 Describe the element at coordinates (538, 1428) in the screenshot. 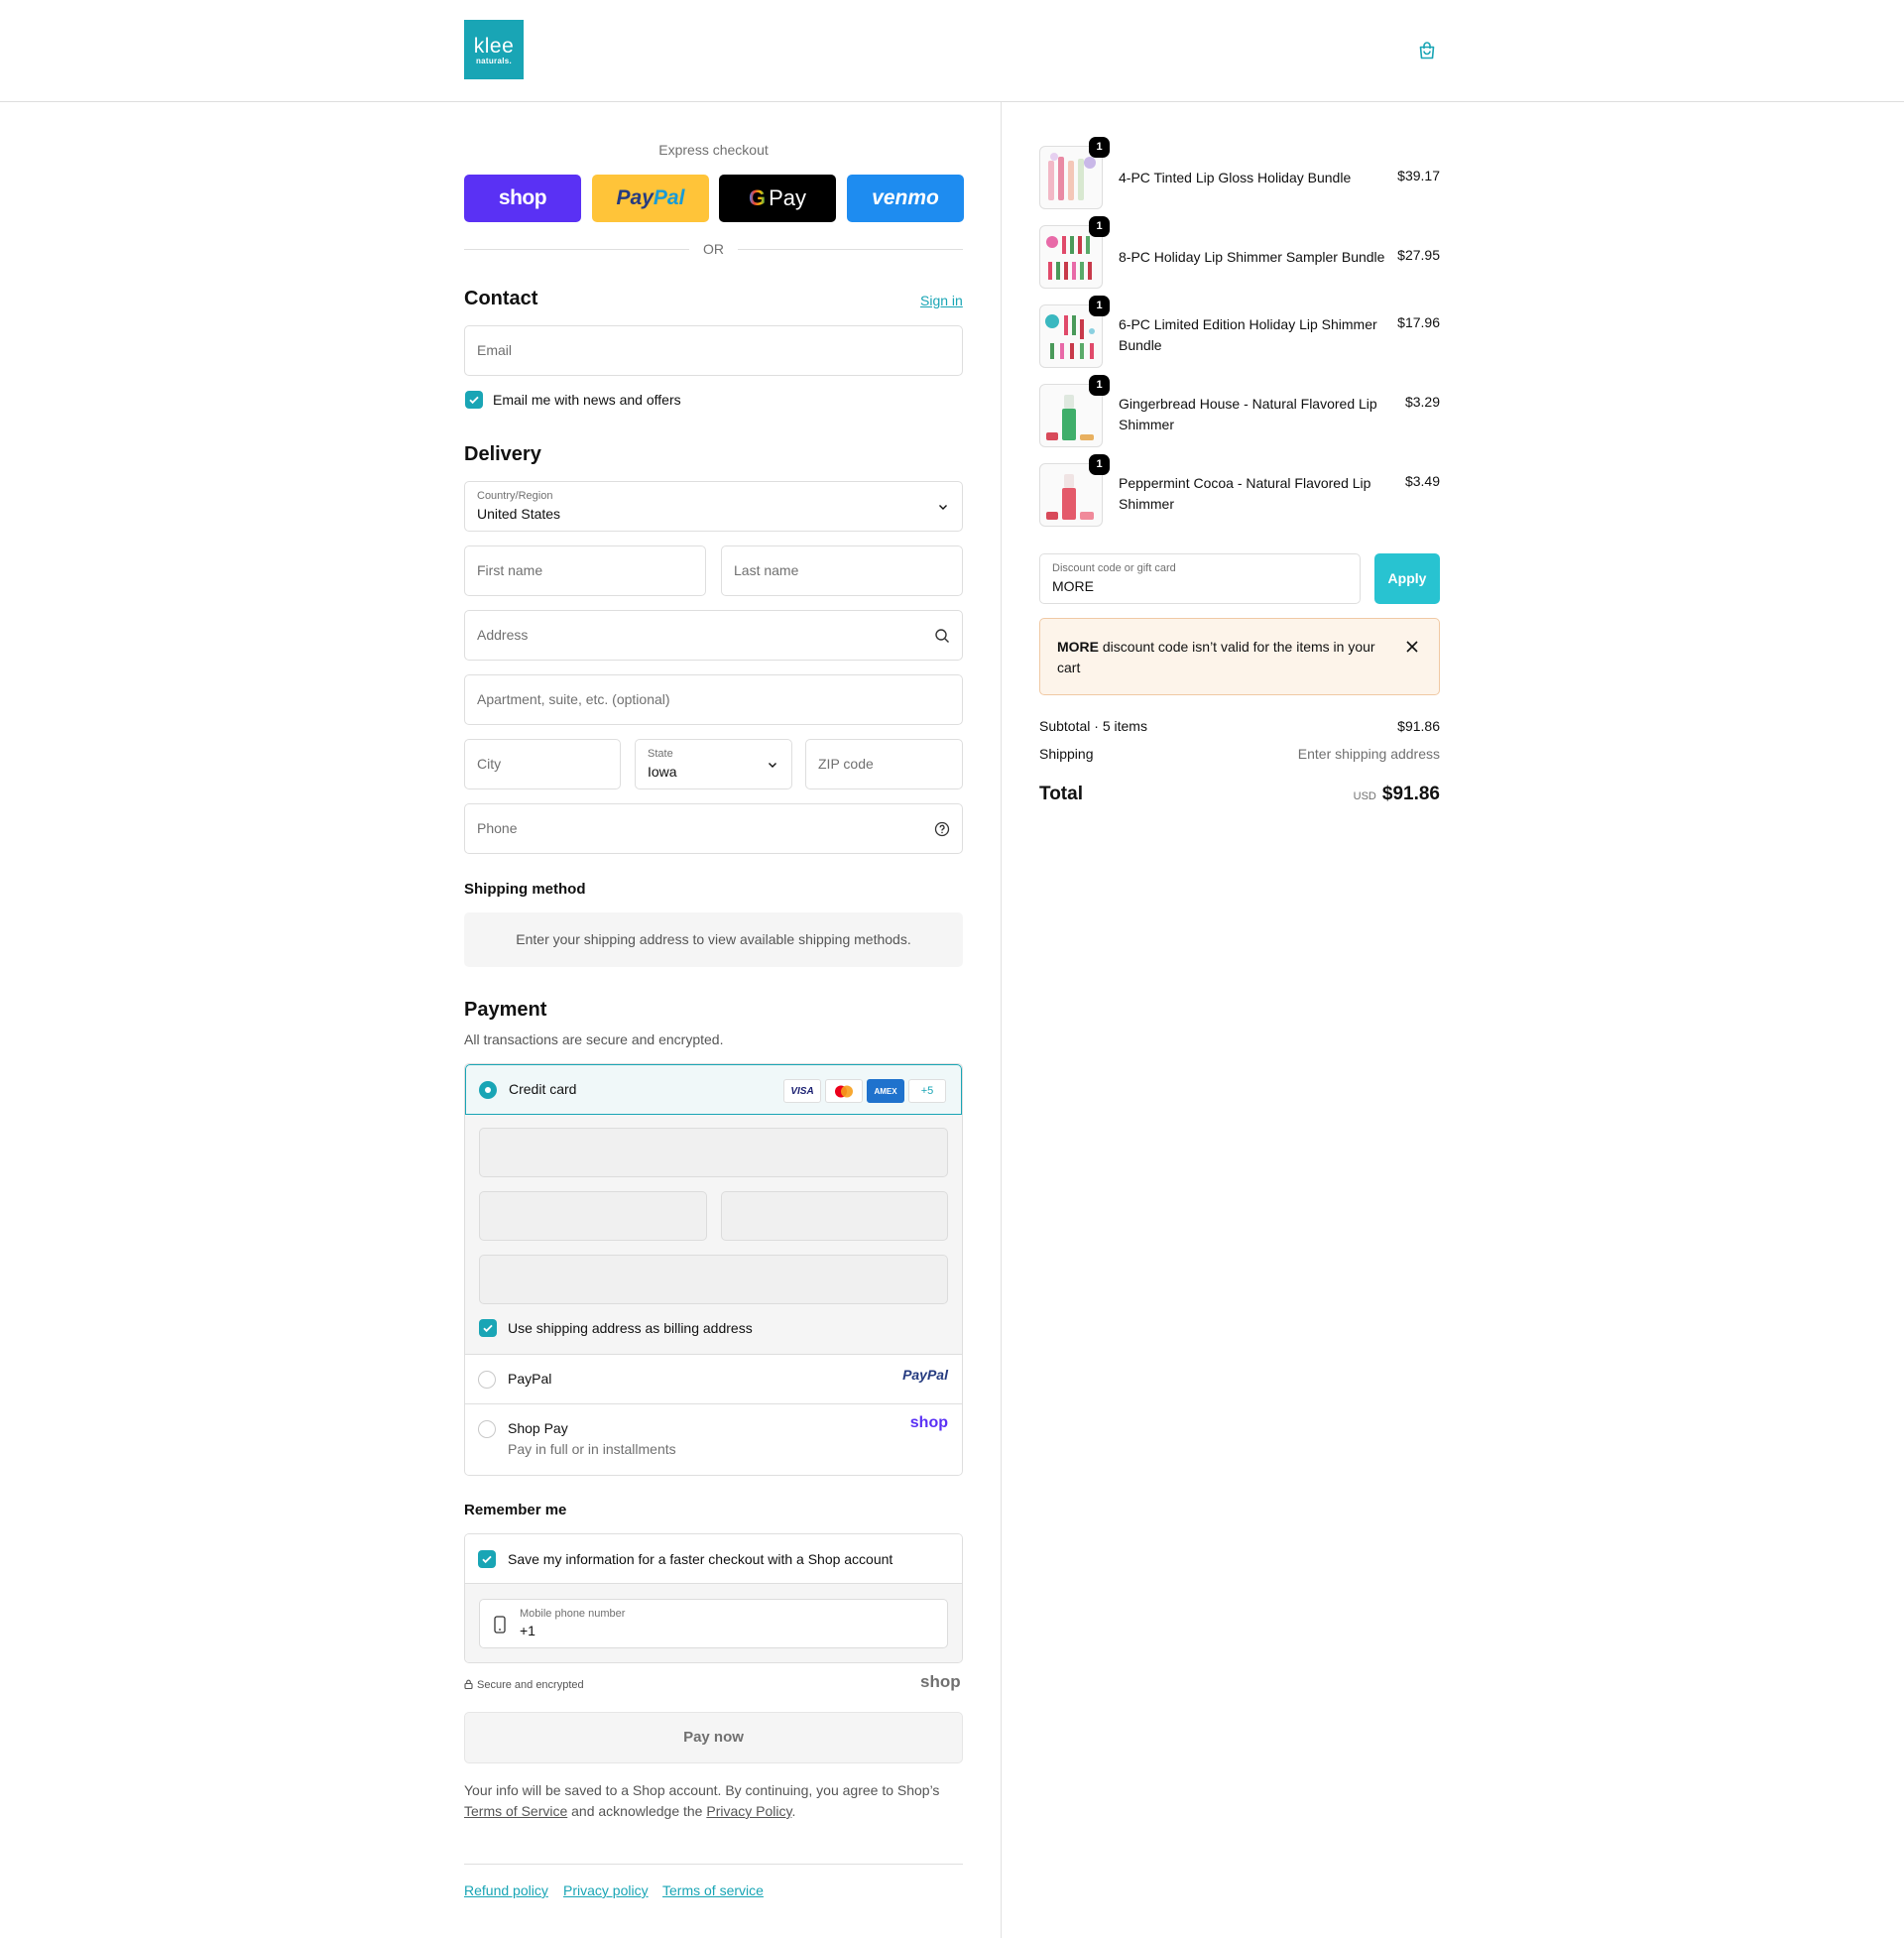

I see `shop-pay-label: Shop Pay` at that location.